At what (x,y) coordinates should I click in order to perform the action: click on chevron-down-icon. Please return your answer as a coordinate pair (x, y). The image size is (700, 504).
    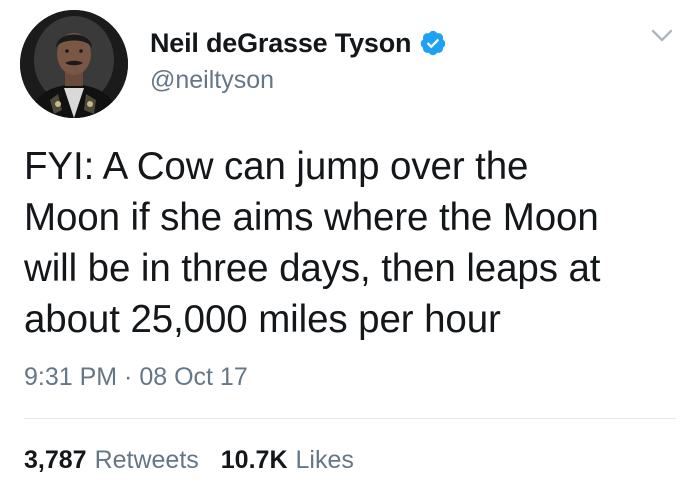
    Looking at the image, I should click on (662, 36).